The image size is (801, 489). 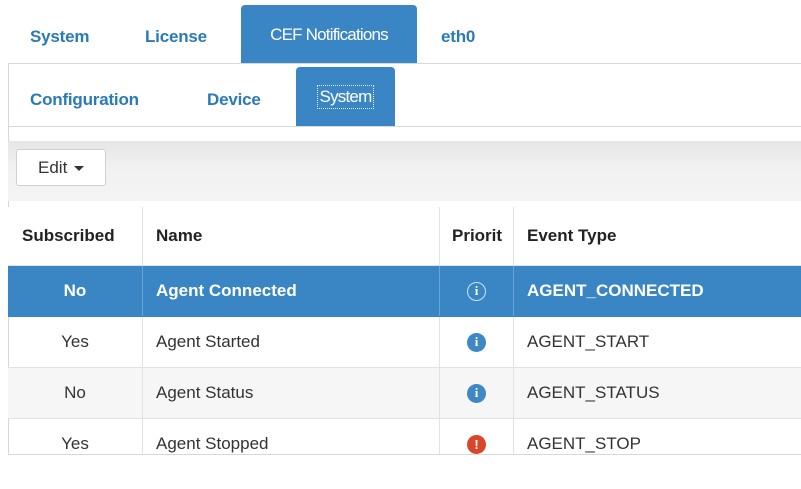 What do you see at coordinates (615, 290) in the screenshot?
I see `event-type-cell: AGENT_CONNECTED` at bounding box center [615, 290].